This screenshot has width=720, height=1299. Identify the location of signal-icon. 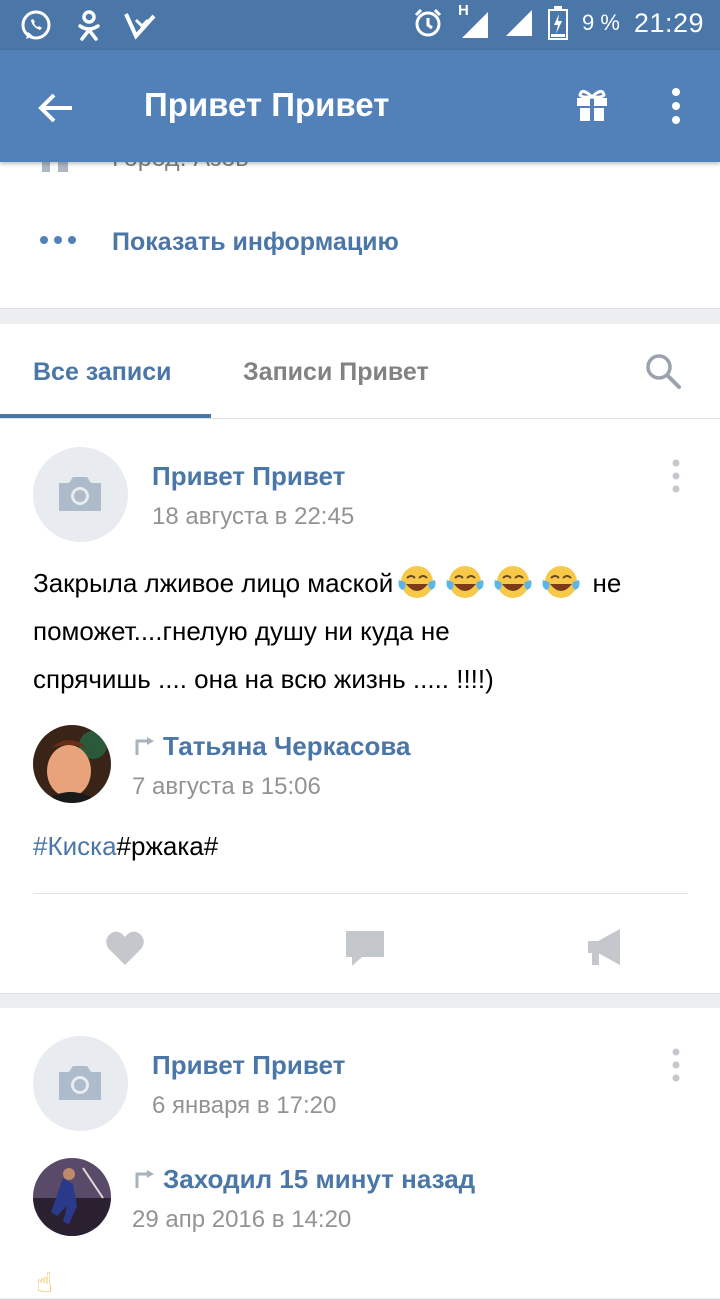
(519, 23).